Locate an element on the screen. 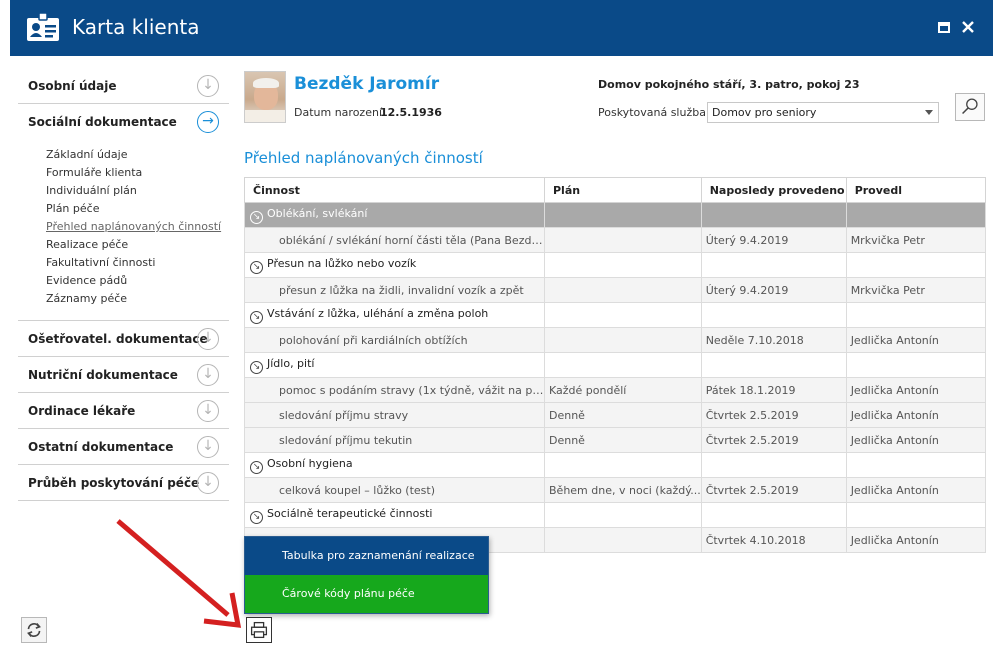 The image size is (1003, 663). group-row: ↘ Vstávání z lůžka, uléhání a změna poloh is located at coordinates (615, 315).